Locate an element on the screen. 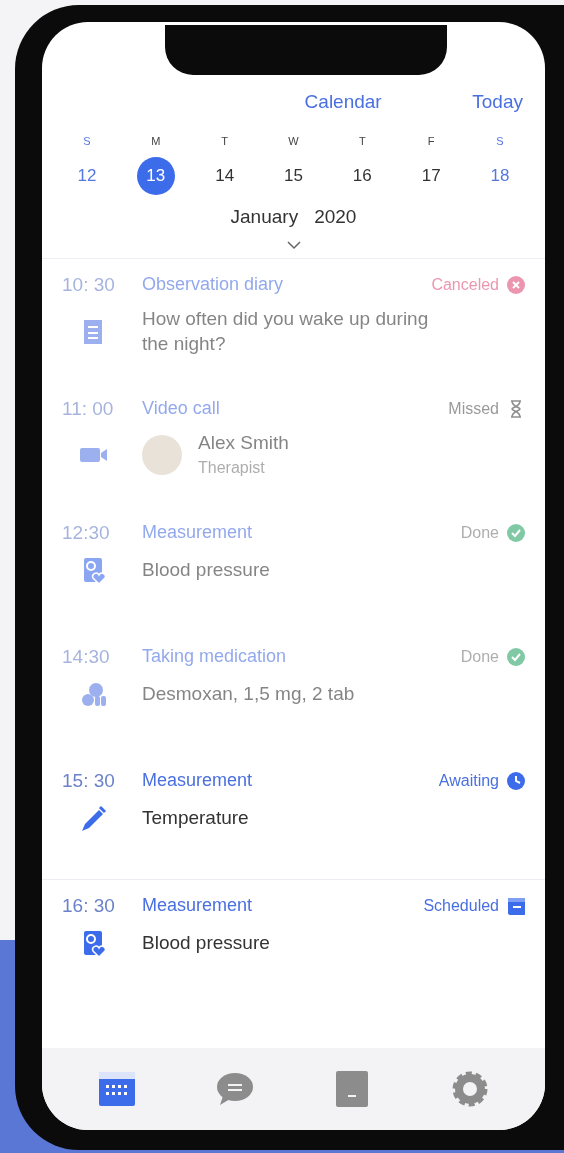  weekday-label: F is located at coordinates (431, 141).